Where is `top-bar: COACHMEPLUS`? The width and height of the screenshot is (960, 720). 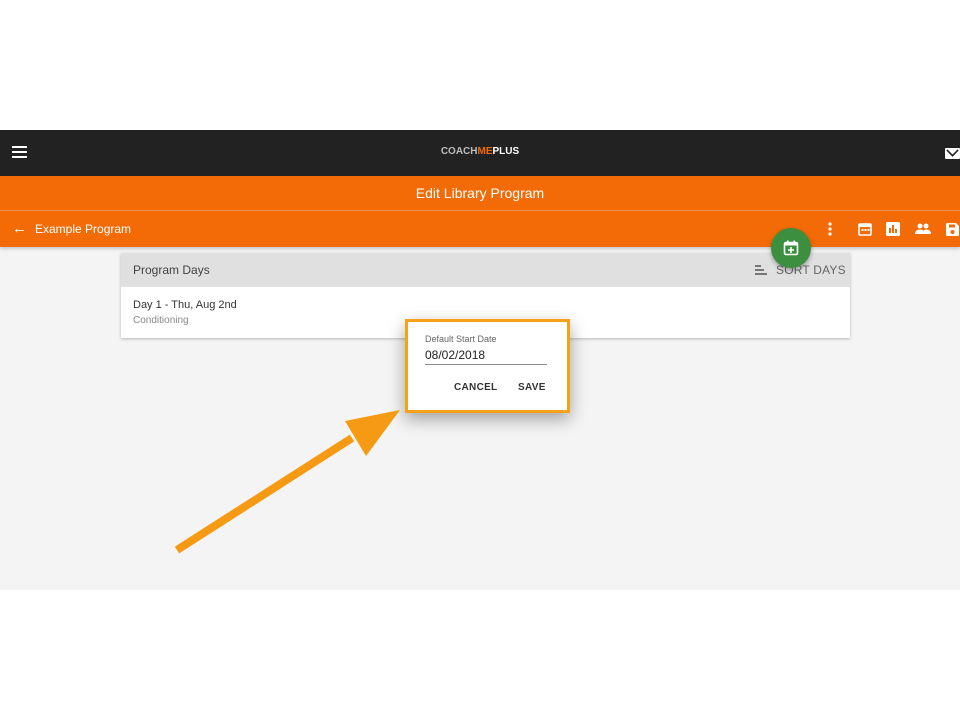 top-bar: COACHMEPLUS is located at coordinates (480, 153).